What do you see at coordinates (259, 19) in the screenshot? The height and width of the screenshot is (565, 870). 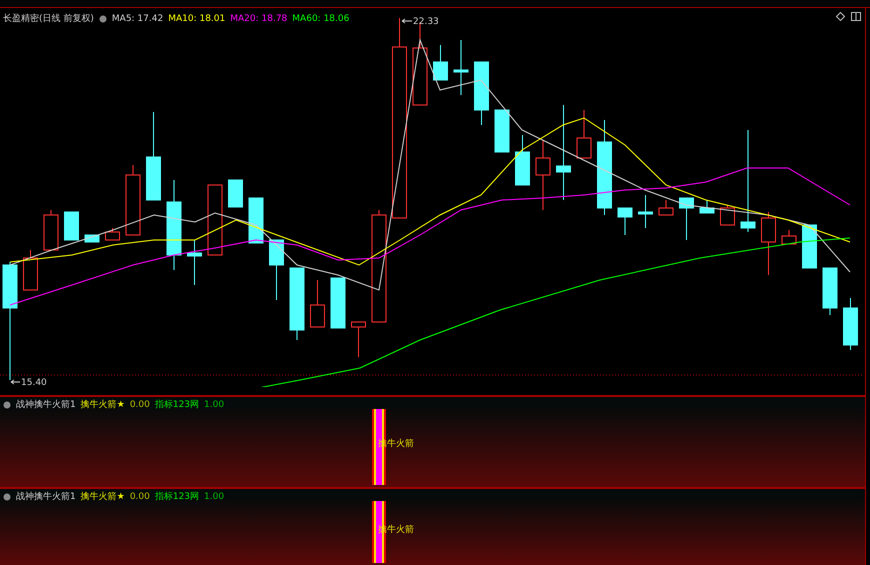 I see `moving-average-reading: MA20: 18.78` at bounding box center [259, 19].